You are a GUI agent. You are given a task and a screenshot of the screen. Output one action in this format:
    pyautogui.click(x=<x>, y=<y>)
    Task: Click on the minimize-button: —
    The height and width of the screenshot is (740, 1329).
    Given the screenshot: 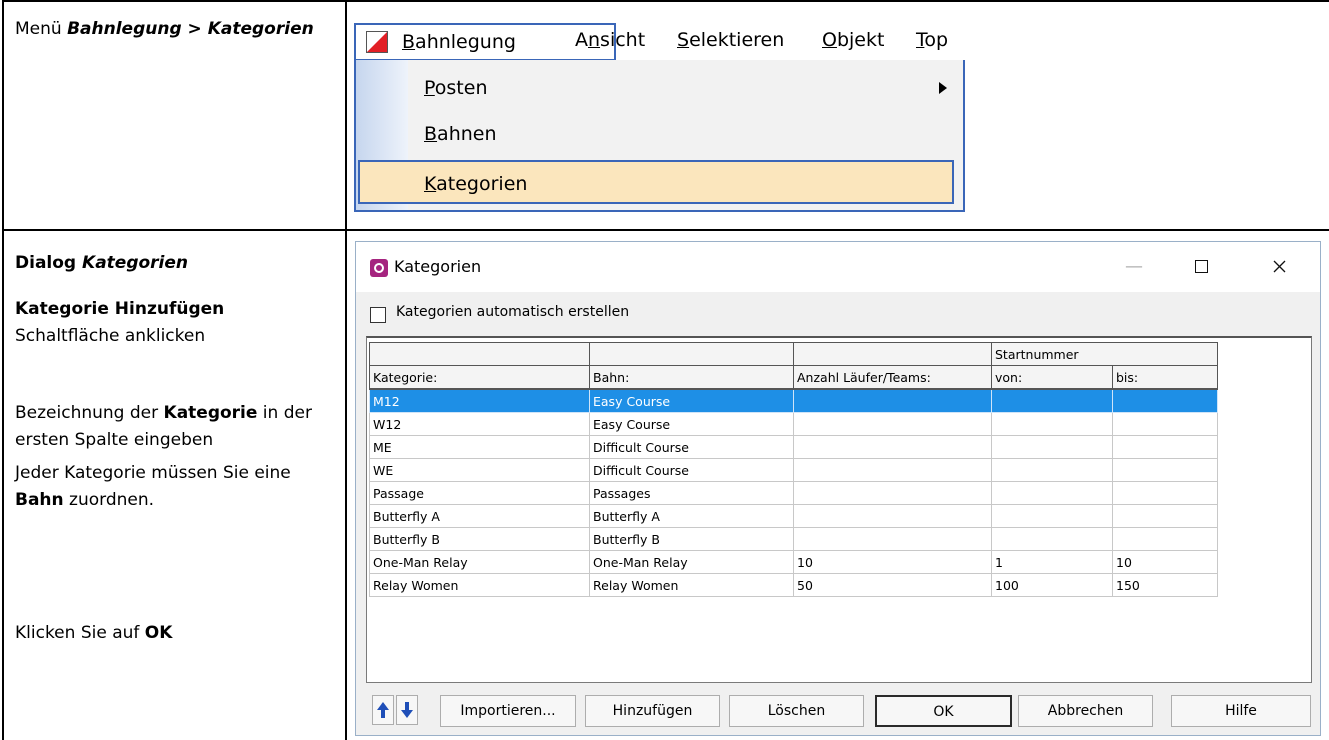 What is the action you would take?
    pyautogui.click(x=1134, y=267)
    